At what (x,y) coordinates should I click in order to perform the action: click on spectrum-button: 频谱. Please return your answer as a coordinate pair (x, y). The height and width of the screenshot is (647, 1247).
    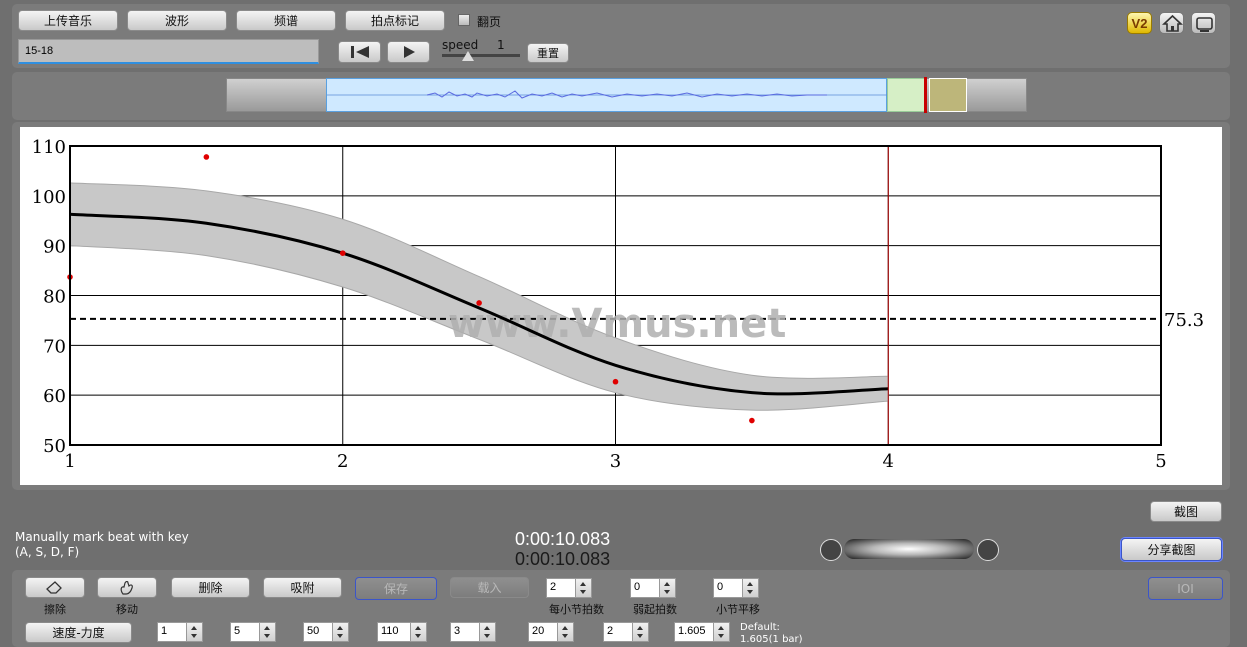
    Looking at the image, I should click on (286, 20).